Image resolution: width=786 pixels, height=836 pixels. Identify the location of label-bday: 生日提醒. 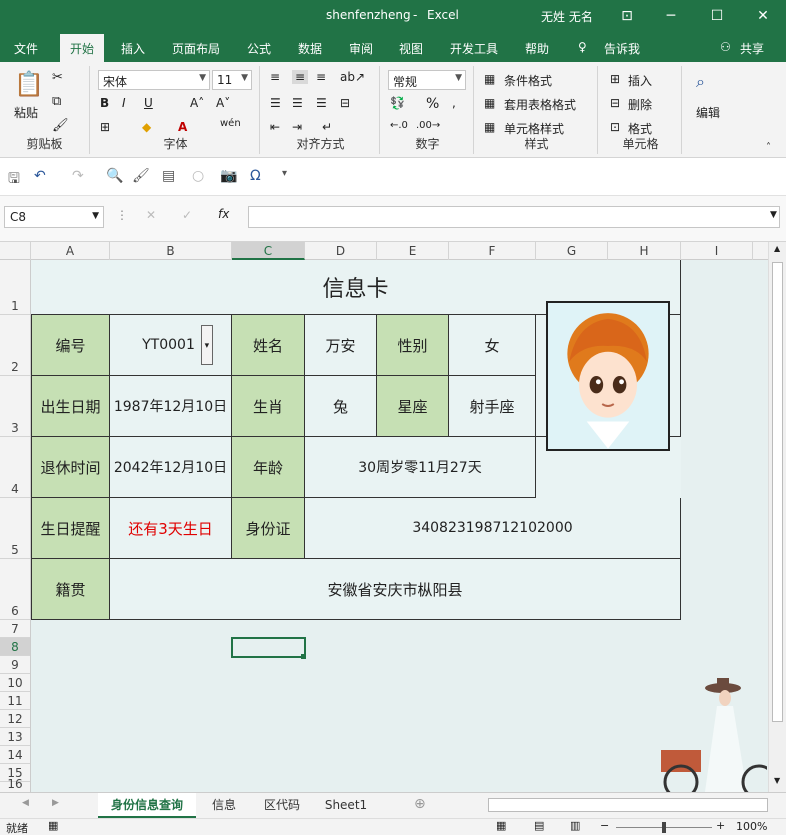
(70, 528).